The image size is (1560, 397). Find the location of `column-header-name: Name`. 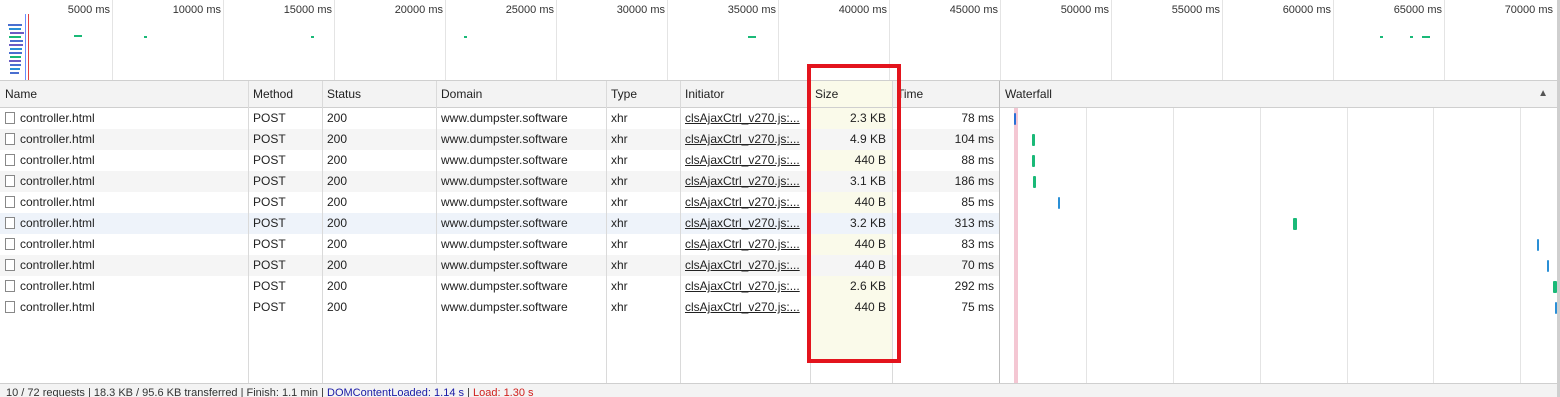

column-header-name: Name is located at coordinates (124, 94).